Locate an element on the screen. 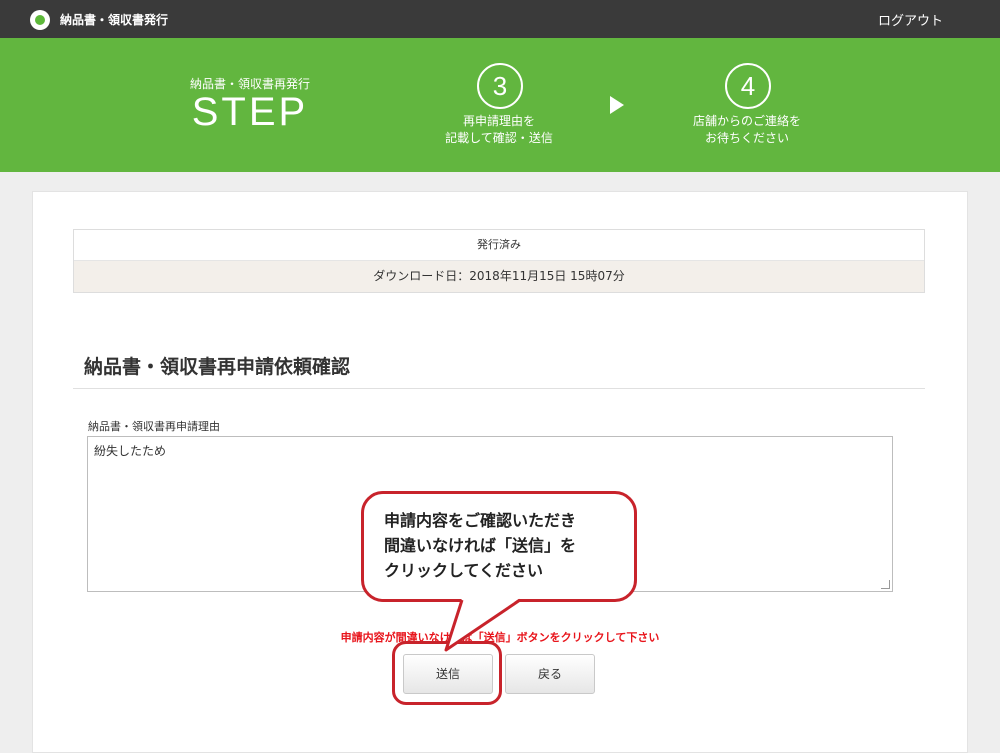 This screenshot has width=1000, height=753. callout-line-3: クリックしてください is located at coordinates (464, 570).